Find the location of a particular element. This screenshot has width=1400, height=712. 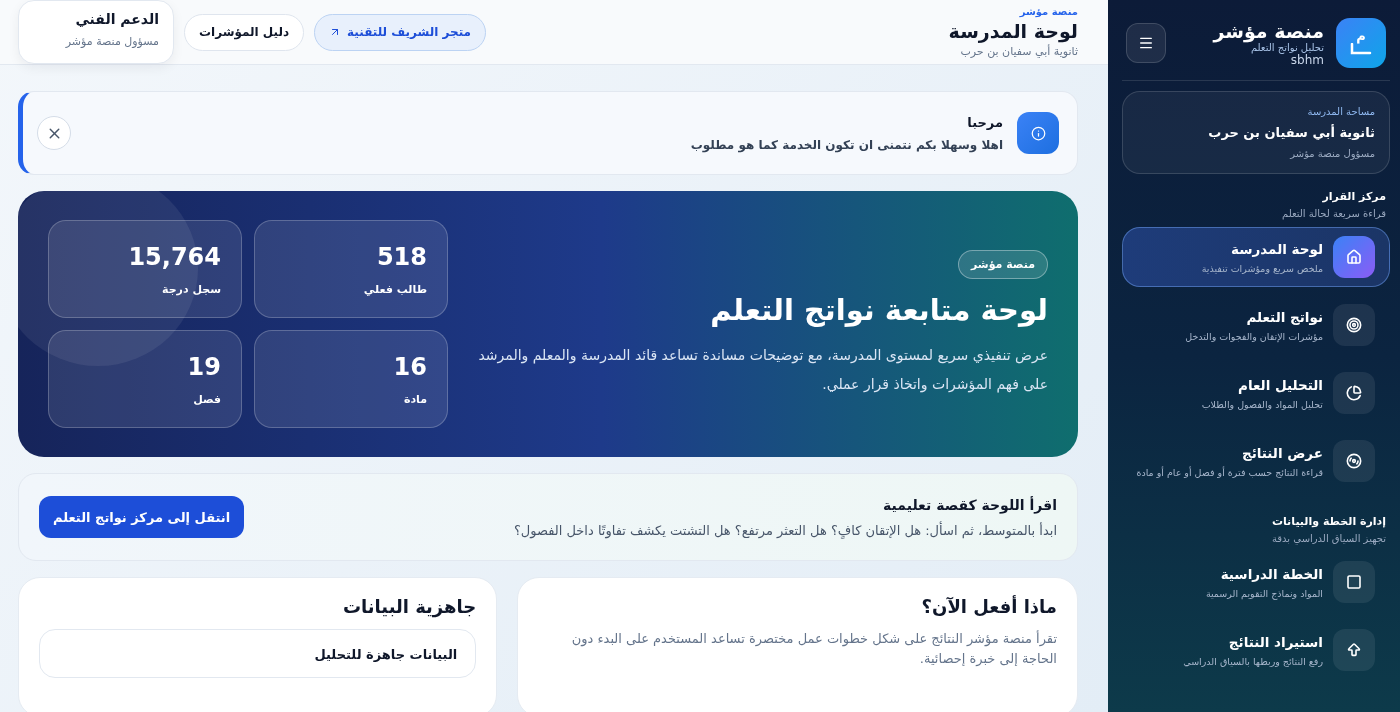

stat-label: مادة is located at coordinates (415, 399).